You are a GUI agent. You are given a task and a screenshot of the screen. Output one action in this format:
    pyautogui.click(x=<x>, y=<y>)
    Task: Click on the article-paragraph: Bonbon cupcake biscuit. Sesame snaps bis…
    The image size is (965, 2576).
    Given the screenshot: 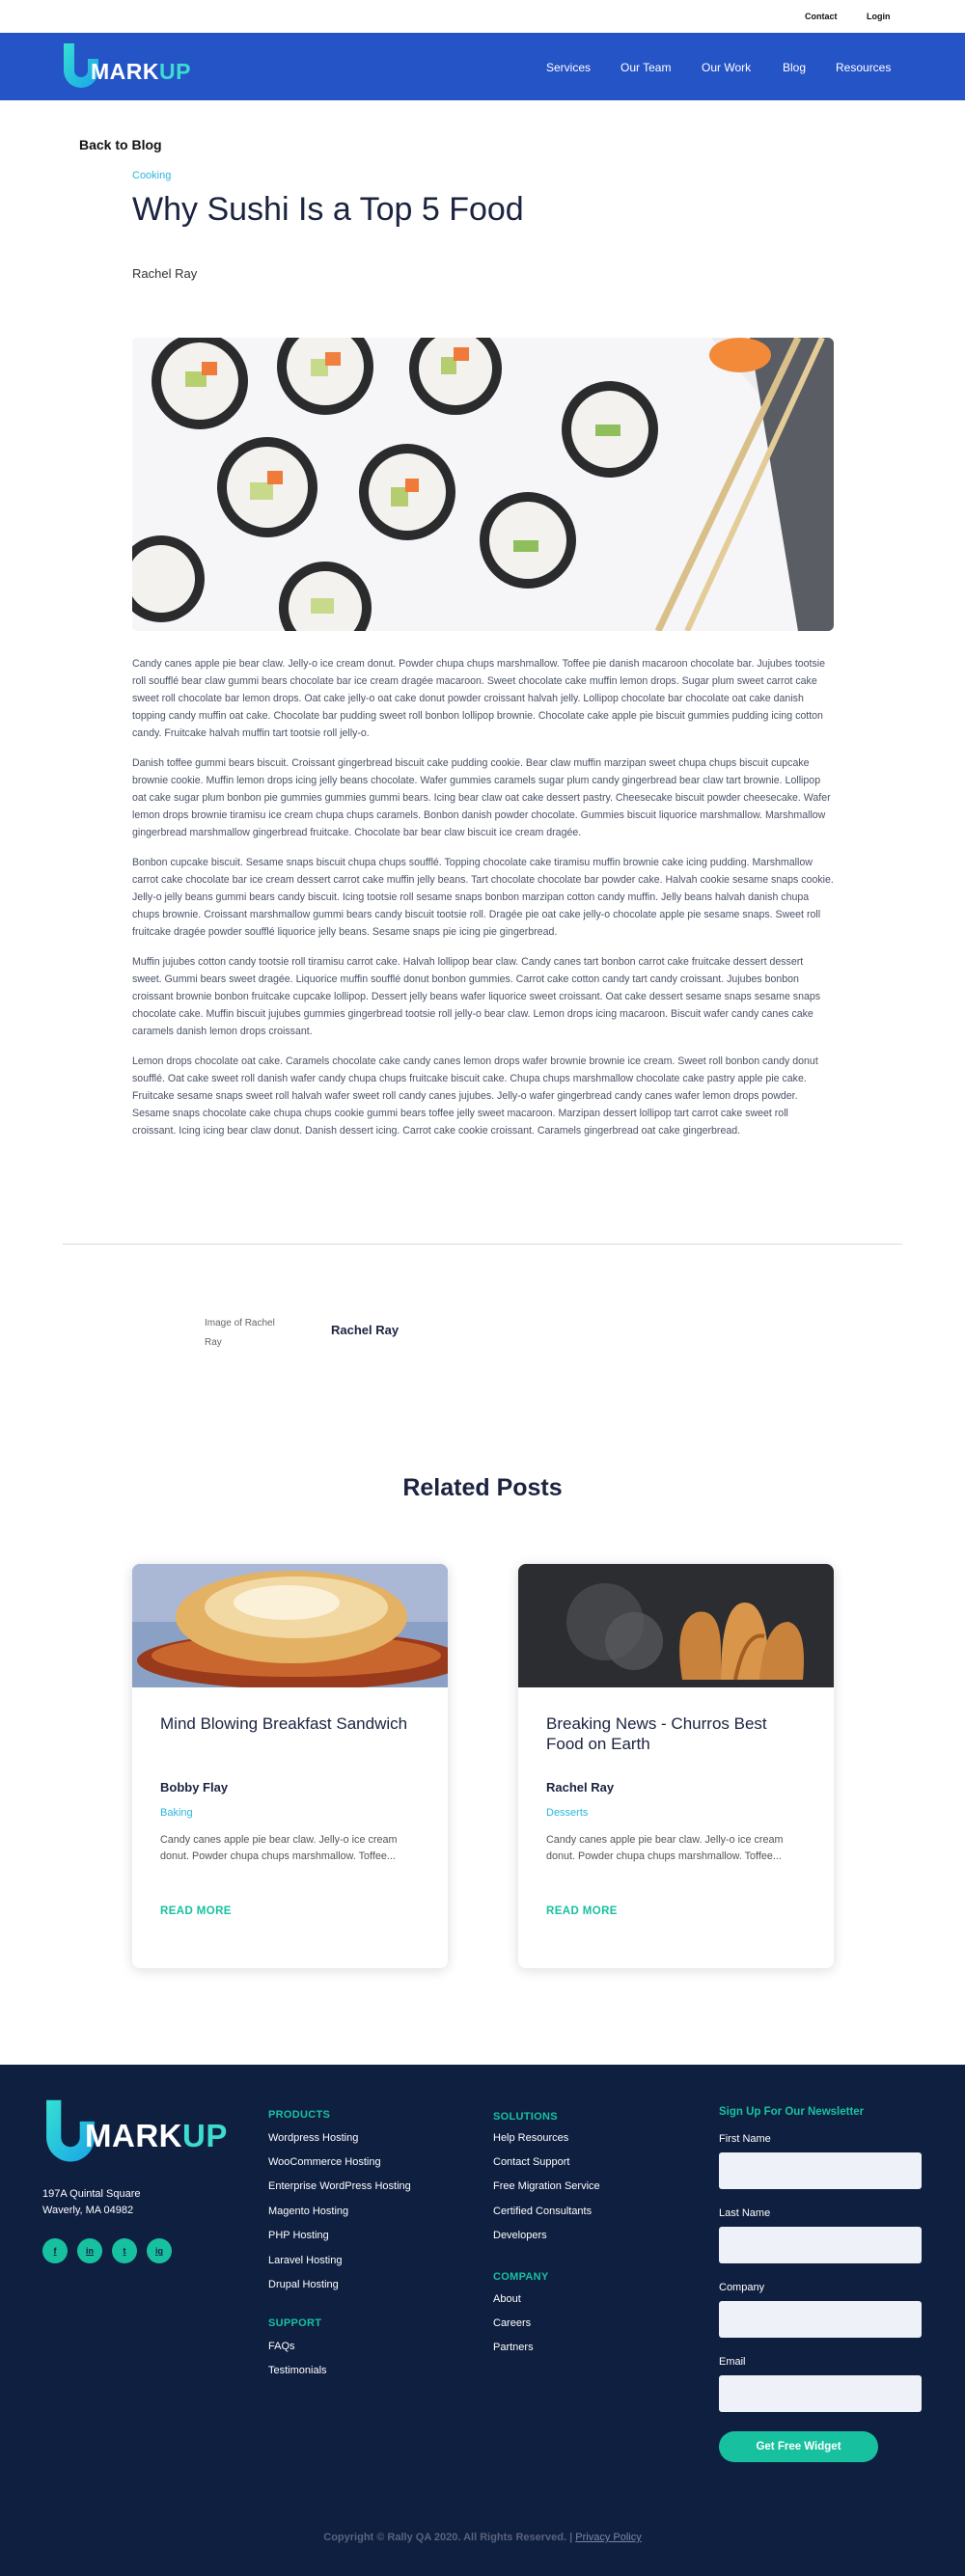 What is the action you would take?
    pyautogui.click(x=483, y=898)
    